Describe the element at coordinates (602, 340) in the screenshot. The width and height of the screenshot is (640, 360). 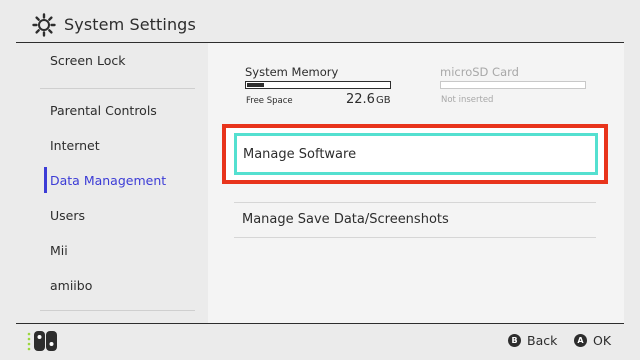
I see `ok-label: OK` at that location.